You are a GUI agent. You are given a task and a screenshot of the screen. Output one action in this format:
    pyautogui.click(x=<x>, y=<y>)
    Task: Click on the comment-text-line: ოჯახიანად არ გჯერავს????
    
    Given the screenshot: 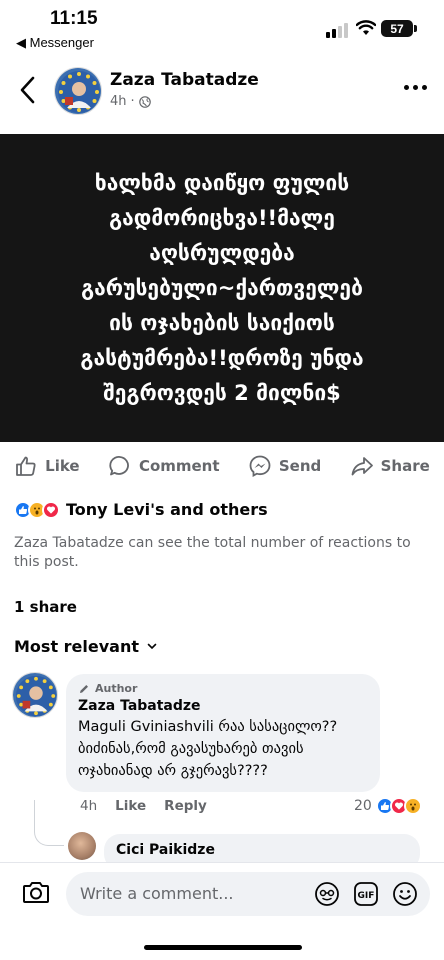 What is the action you would take?
    pyautogui.click(x=173, y=771)
    